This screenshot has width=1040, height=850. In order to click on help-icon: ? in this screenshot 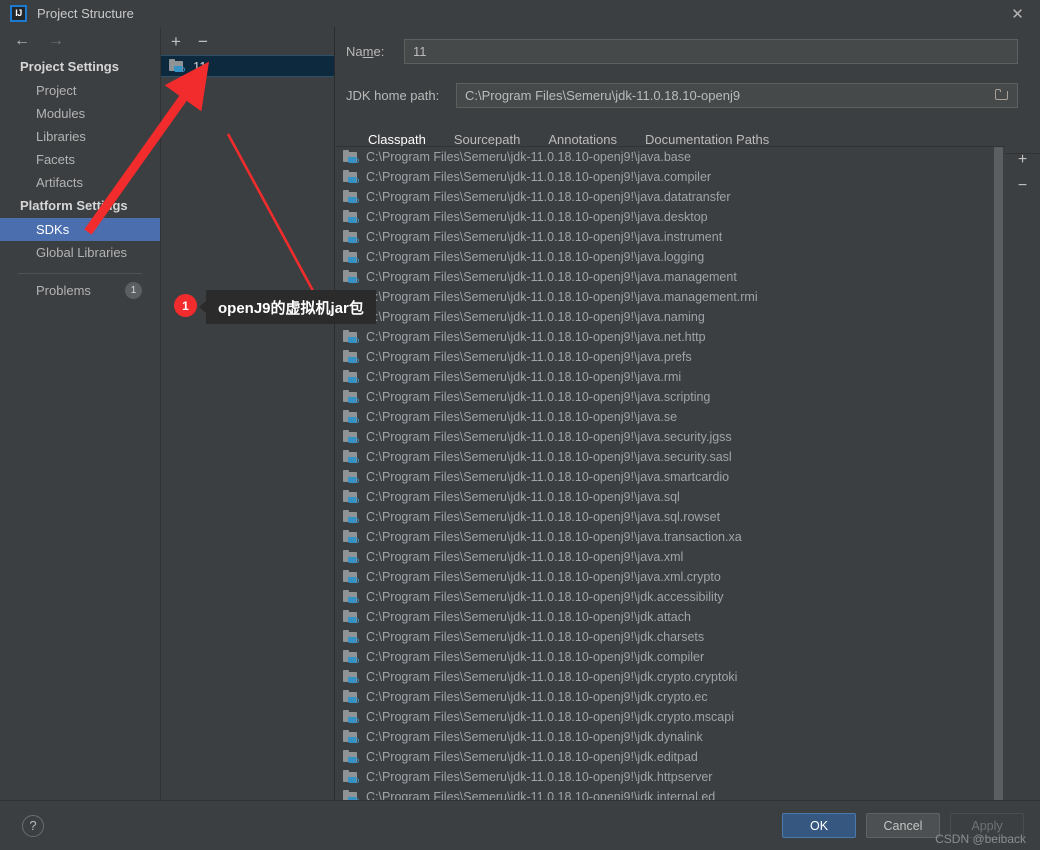, I will do `click(33, 825)`.